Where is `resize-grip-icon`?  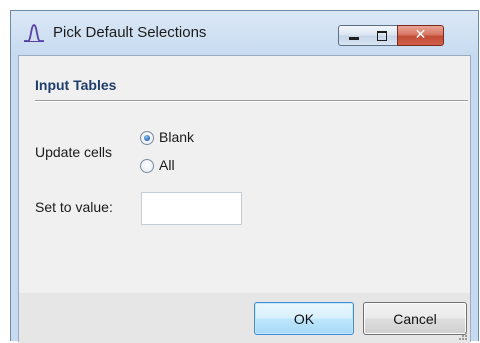 resize-grip-icon is located at coordinates (463, 336).